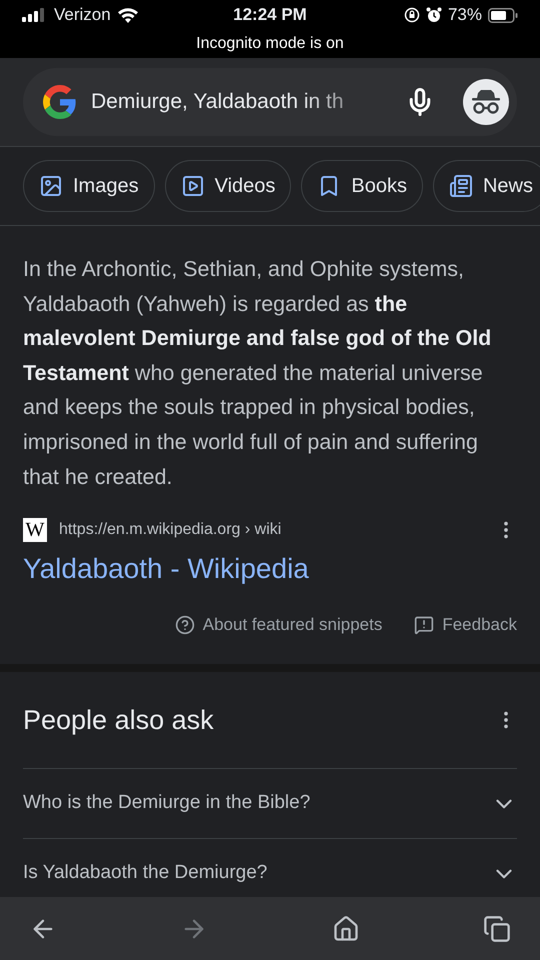  What do you see at coordinates (118, 720) in the screenshot?
I see `section-heading: People also ask` at bounding box center [118, 720].